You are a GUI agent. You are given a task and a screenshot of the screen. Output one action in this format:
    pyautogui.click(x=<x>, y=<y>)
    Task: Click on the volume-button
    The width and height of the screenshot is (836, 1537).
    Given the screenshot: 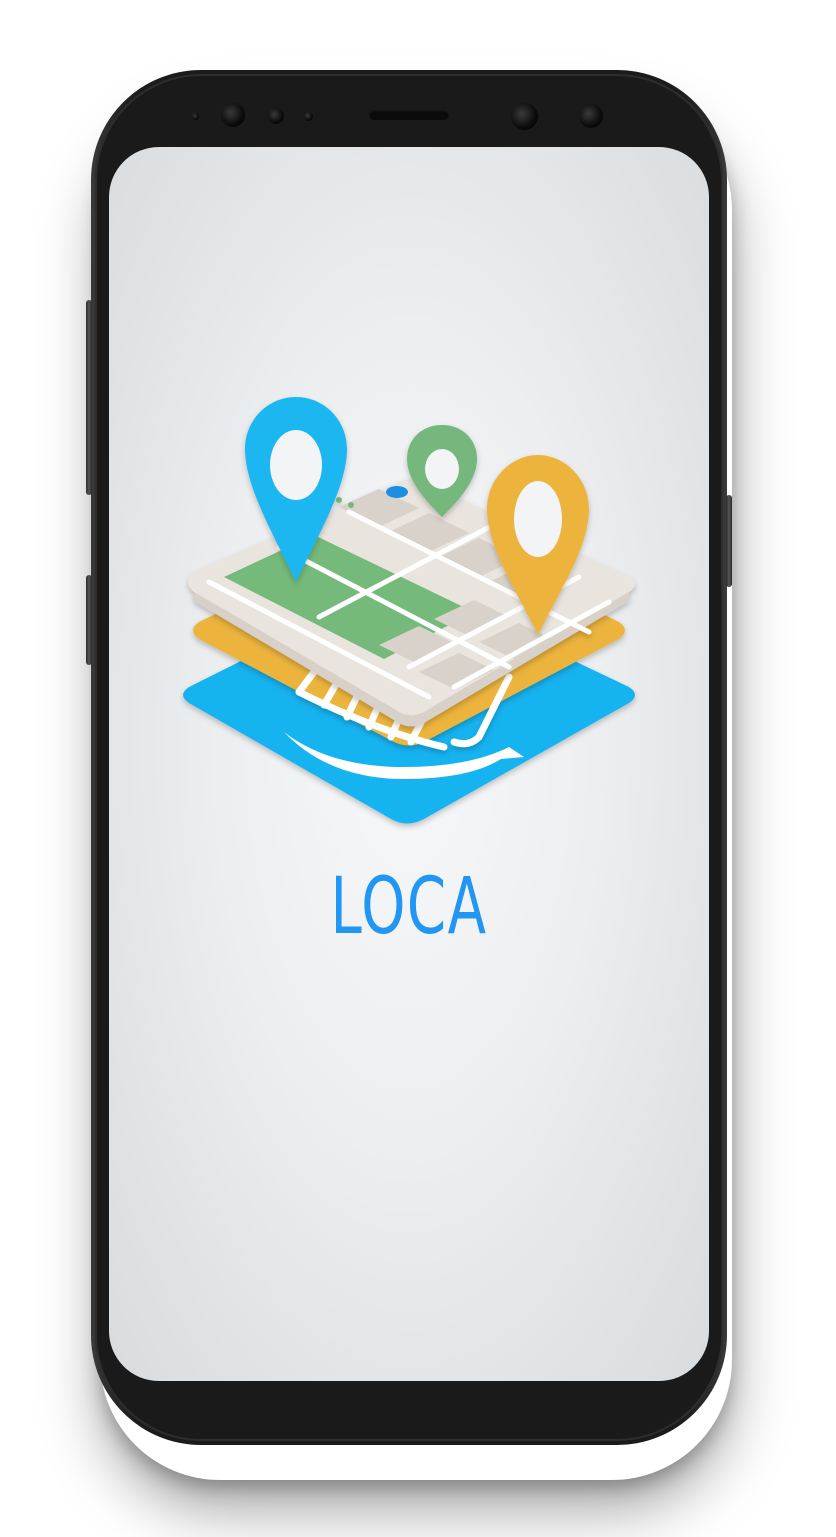 What is the action you would take?
    pyautogui.click(x=89, y=397)
    